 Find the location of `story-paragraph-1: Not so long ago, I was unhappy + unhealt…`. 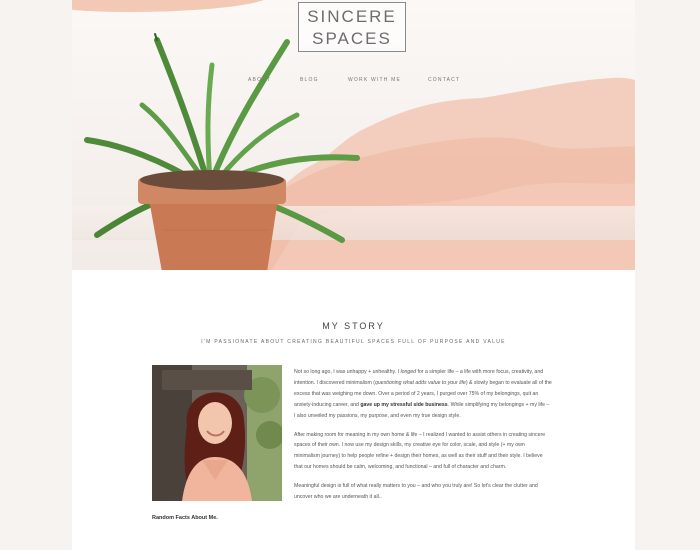

story-paragraph-1: Not so long ago, I was unhappy + unhealt… is located at coordinates (423, 394).